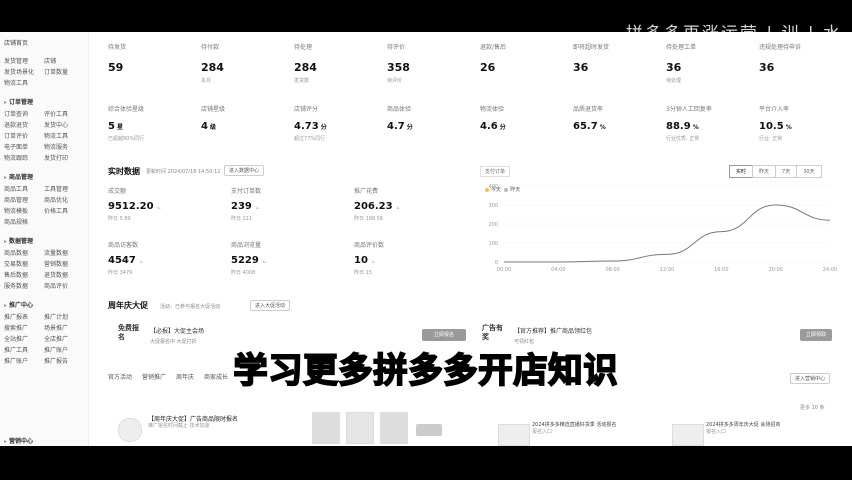 This screenshot has height=480, width=852. What do you see at coordinates (812, 407) in the screenshot?
I see `news-more: 更多 10 条` at bounding box center [812, 407].